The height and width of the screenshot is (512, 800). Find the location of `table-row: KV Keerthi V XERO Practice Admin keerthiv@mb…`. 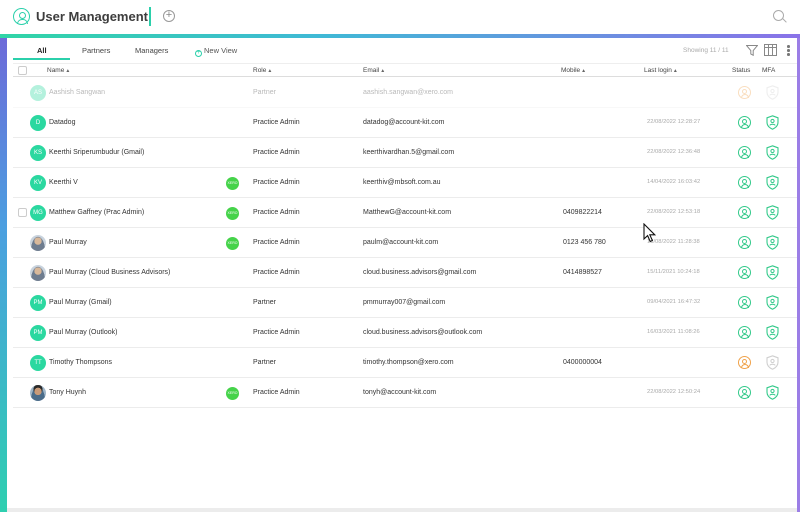

table-row: KV Keerthi V XERO Practice Admin keerthiv@mb… is located at coordinates (405, 183).